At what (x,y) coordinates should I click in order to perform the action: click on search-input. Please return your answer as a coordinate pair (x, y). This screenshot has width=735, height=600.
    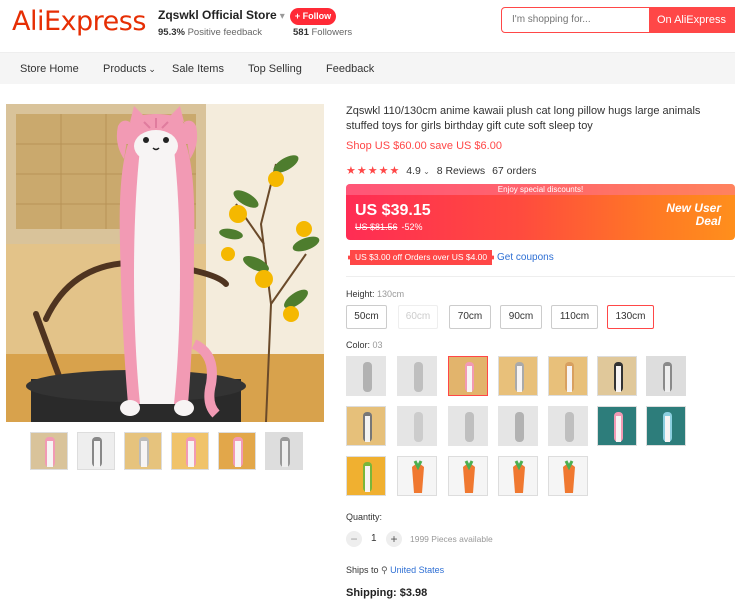
    Looking at the image, I should click on (572, 19).